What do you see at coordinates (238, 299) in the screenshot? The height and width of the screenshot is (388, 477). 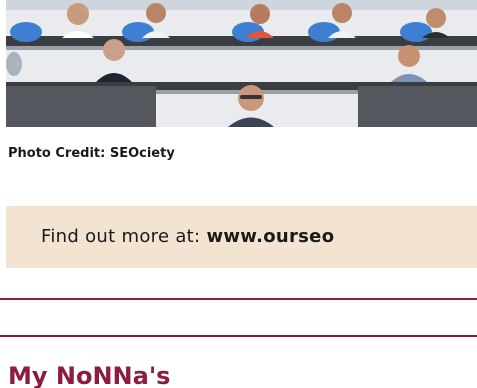 I see `section-divider-top` at bounding box center [238, 299].